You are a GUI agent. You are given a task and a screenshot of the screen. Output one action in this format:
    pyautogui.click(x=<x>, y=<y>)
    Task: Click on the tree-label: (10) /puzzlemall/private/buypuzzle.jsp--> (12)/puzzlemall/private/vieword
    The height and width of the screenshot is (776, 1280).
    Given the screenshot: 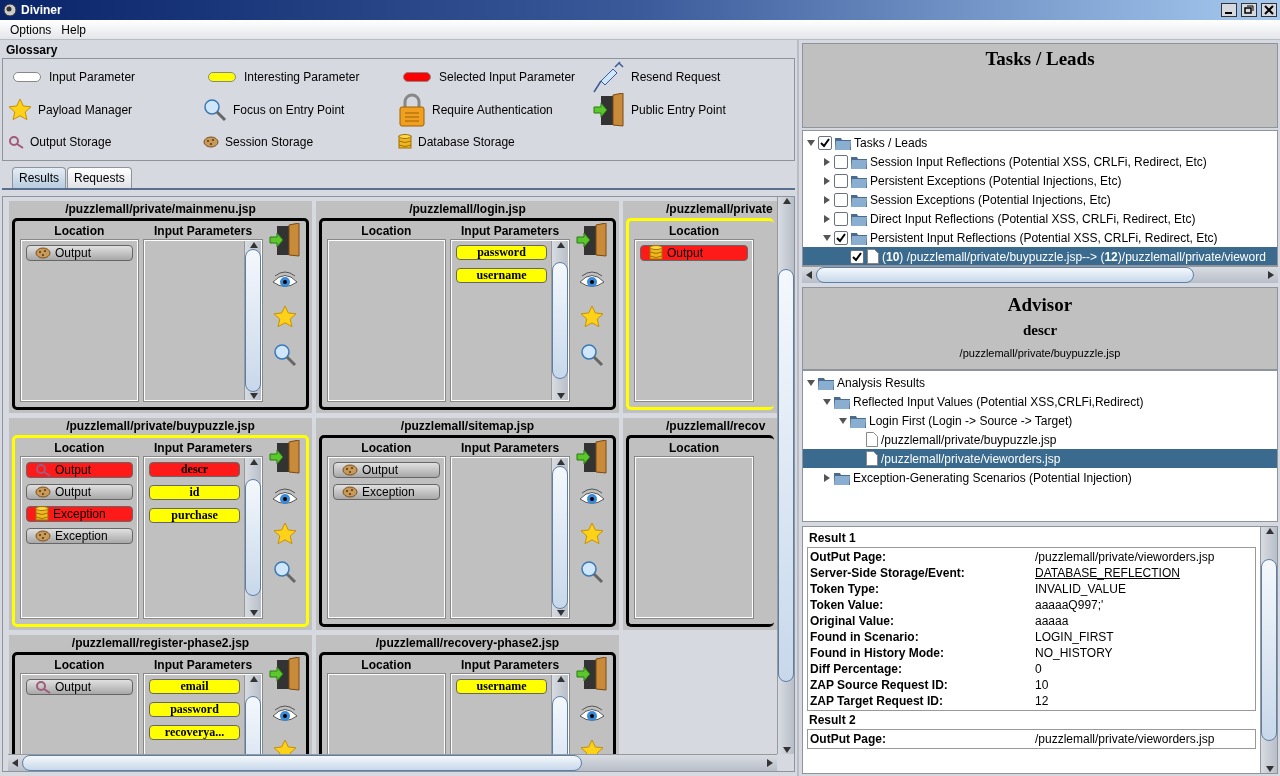 What is the action you would take?
    pyautogui.click(x=1074, y=256)
    